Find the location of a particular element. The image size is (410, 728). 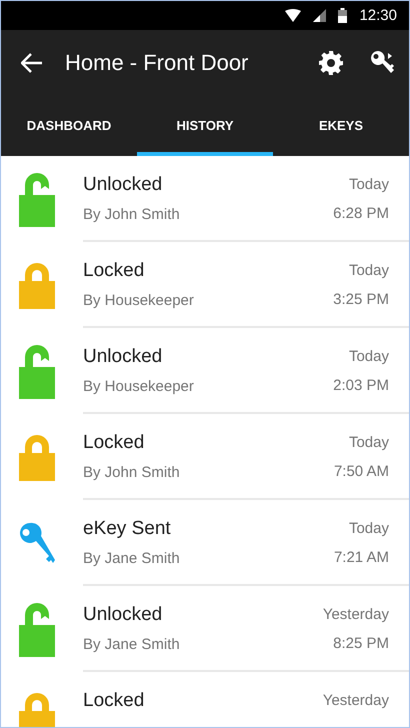

event-title: eKey Sent is located at coordinates (127, 529).